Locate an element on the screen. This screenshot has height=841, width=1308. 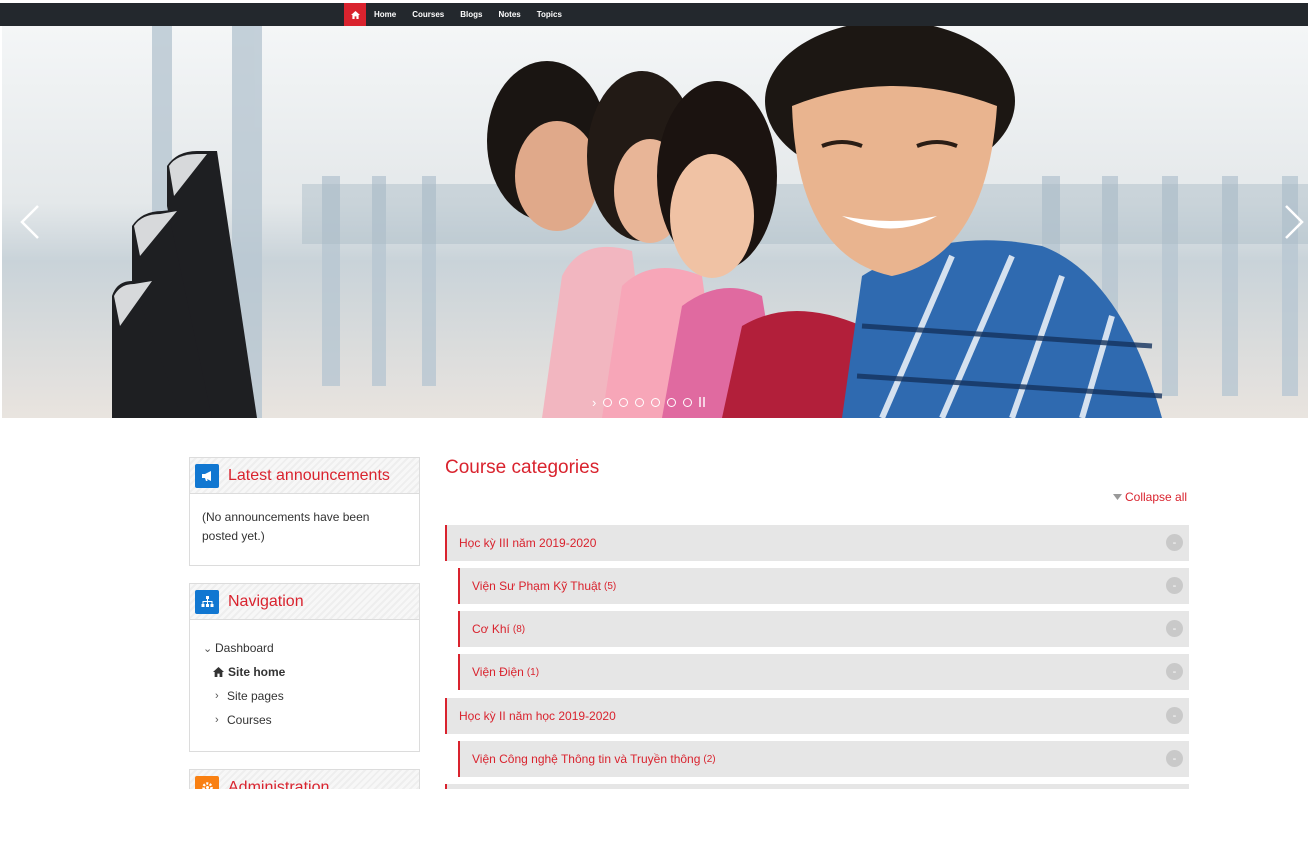
category-item: Viện Điện (1) - is located at coordinates (823, 672).